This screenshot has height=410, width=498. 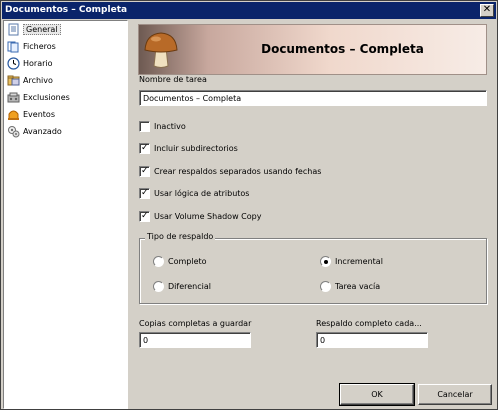 I want to click on incremental-radio, so click(x=325, y=261).